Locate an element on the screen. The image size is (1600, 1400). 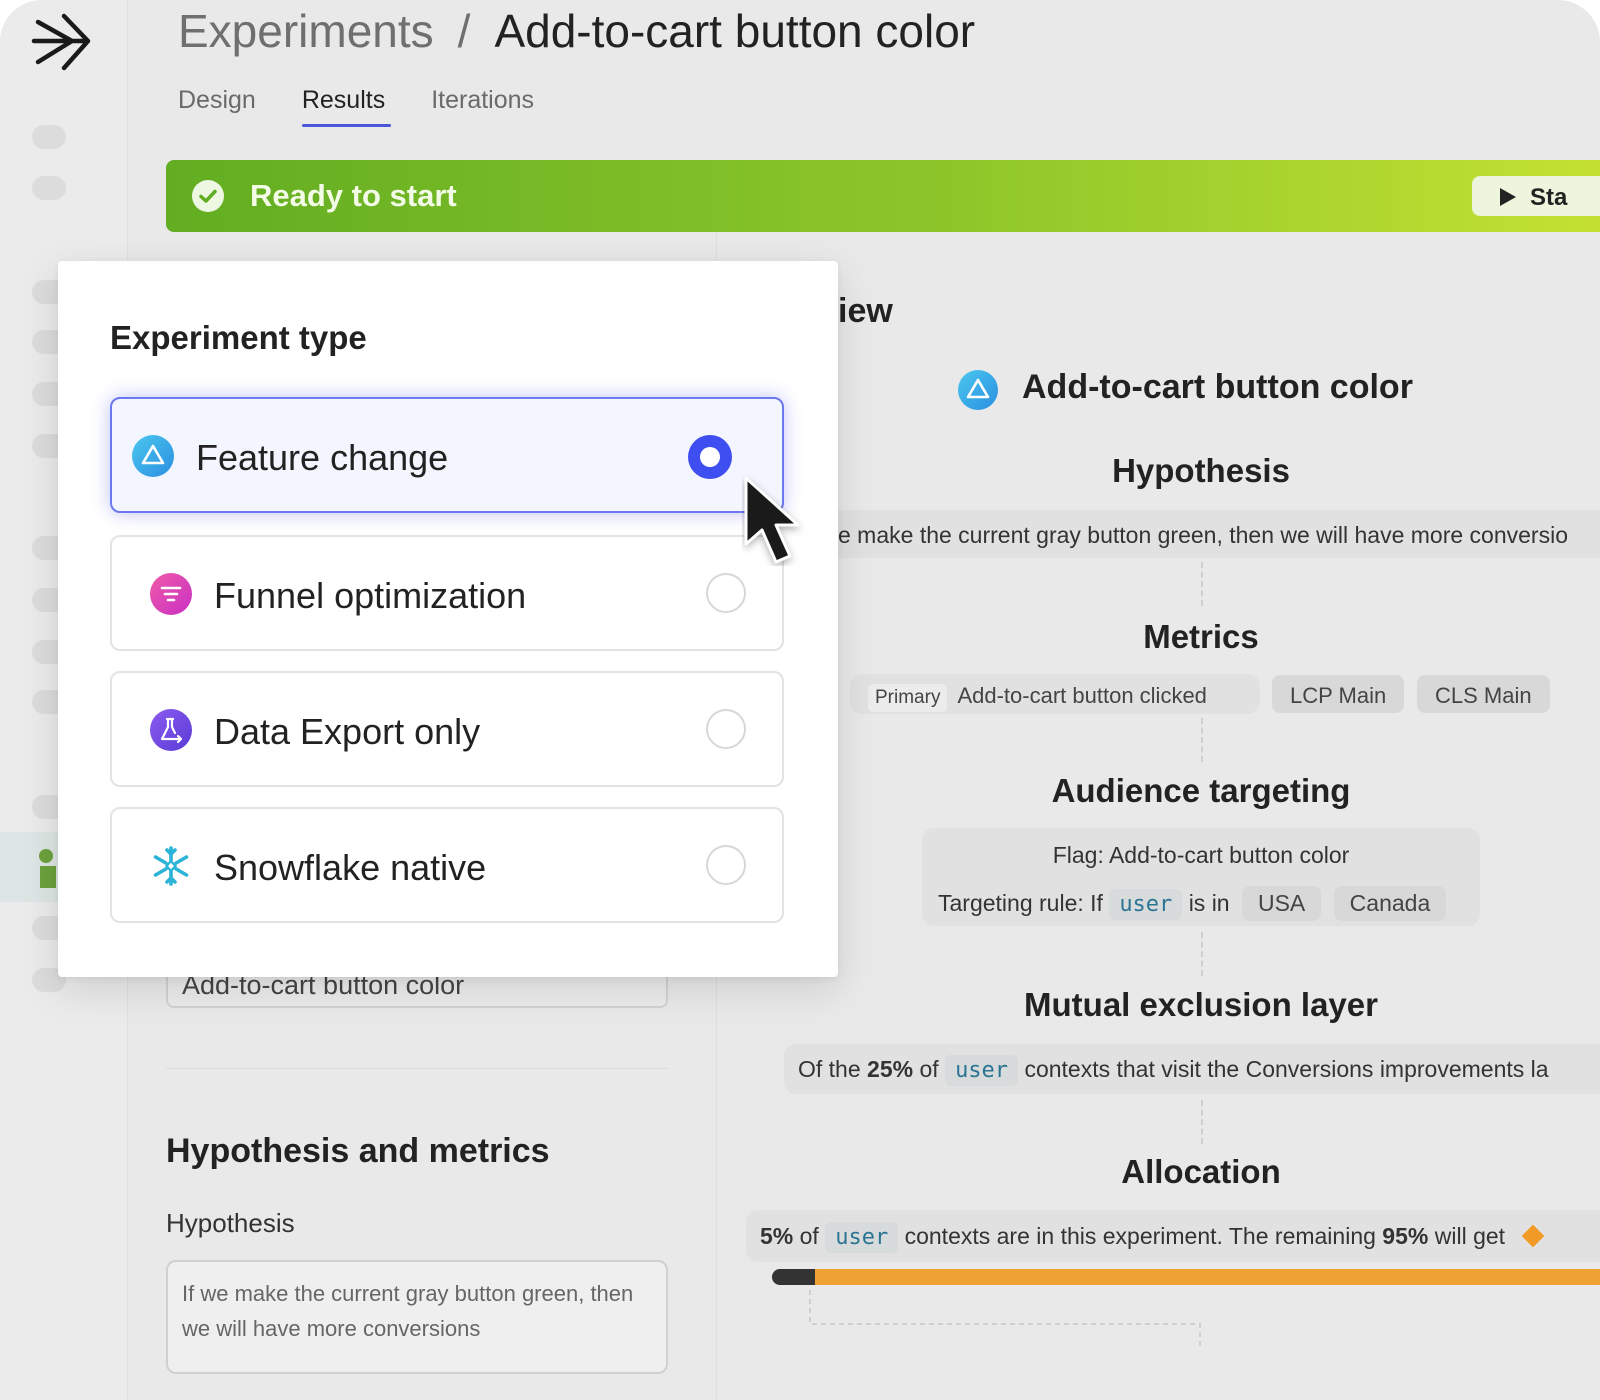
overview-heading: iew is located at coordinates (865, 311).